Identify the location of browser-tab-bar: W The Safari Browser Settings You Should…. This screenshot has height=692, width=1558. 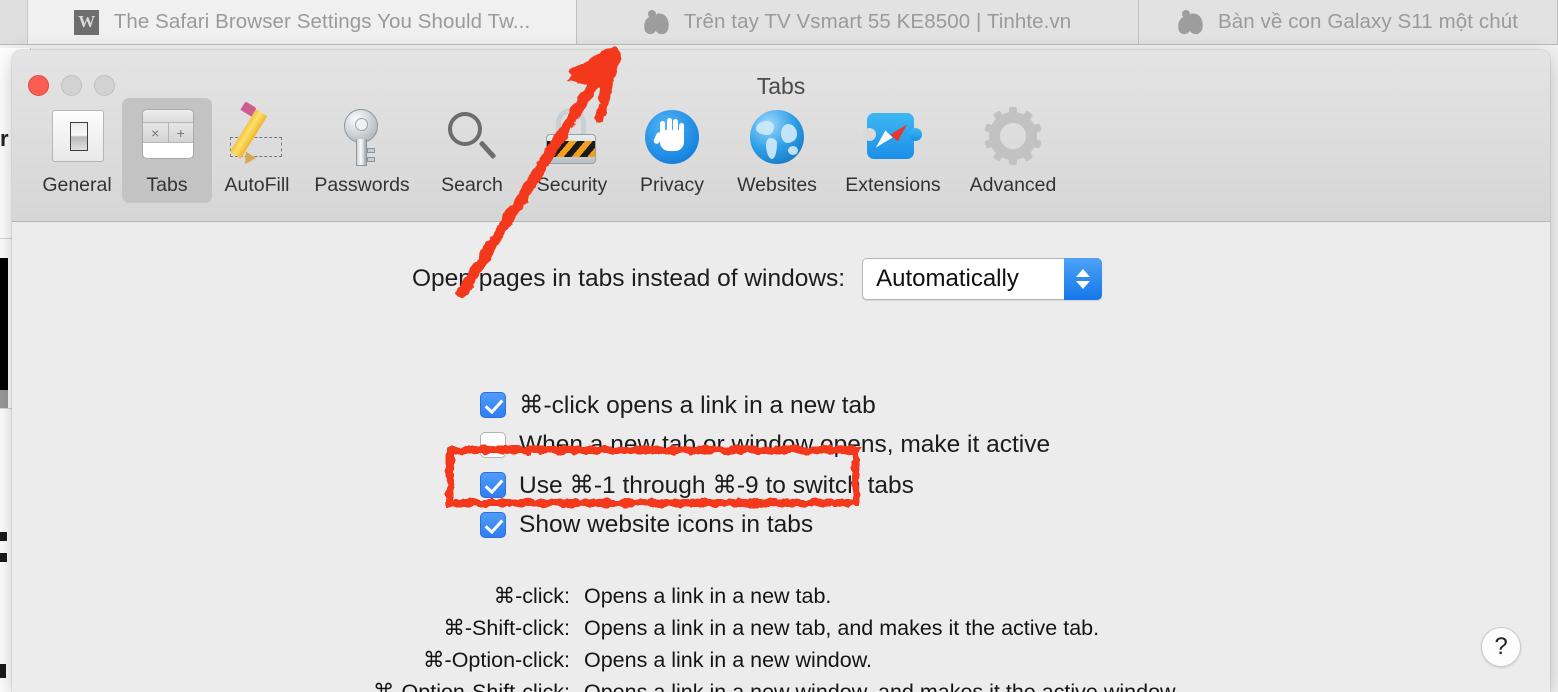
(779, 22).